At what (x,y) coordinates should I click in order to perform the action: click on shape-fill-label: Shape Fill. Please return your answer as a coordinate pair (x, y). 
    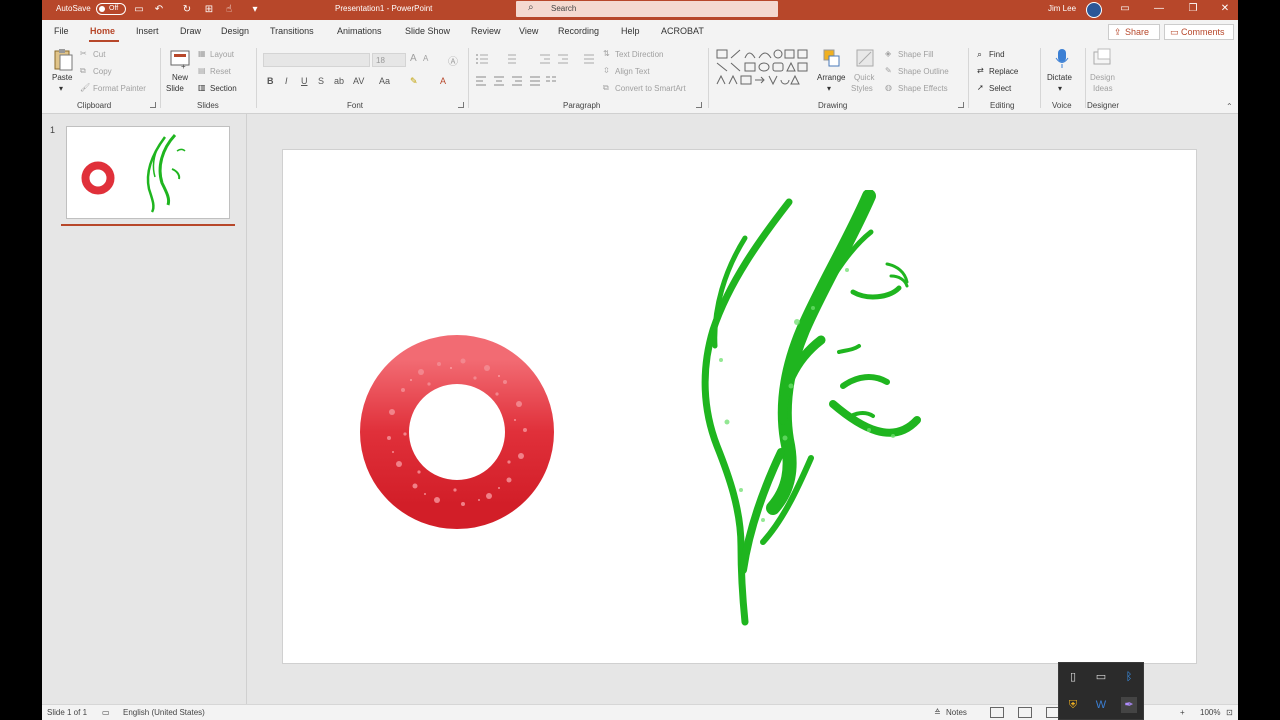
    Looking at the image, I should click on (916, 54).